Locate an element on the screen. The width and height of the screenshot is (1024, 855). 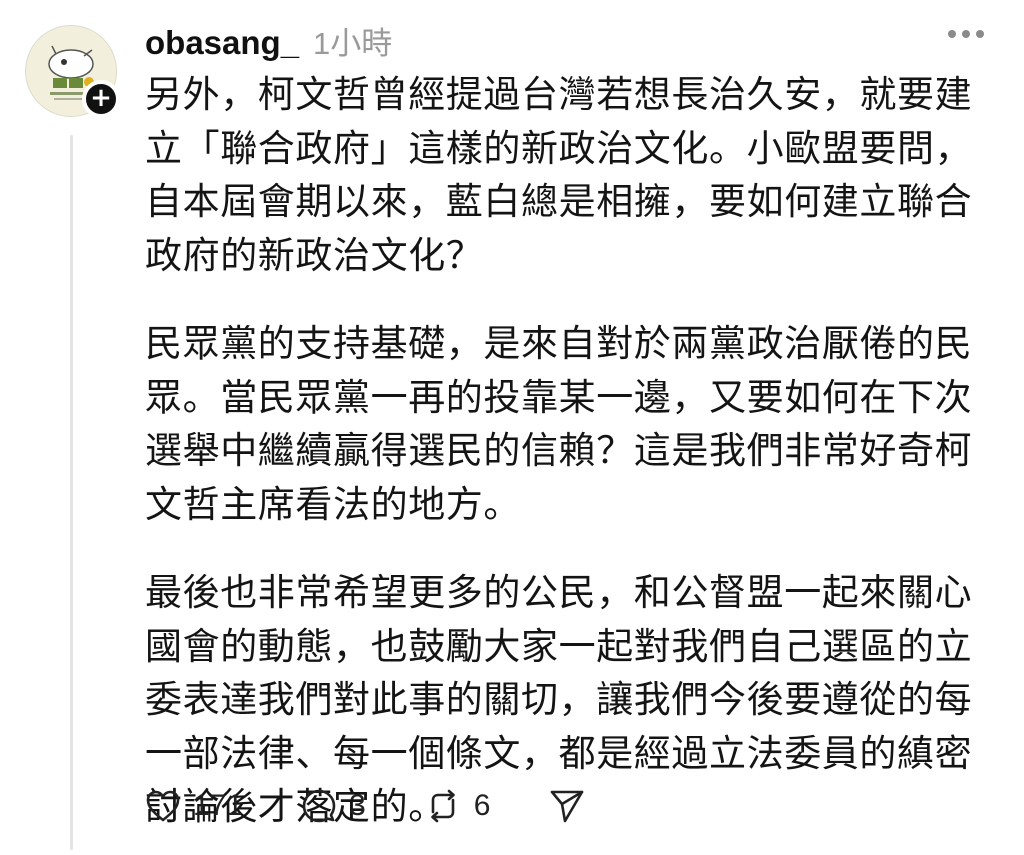
comment-button: 3 is located at coordinates (333, 806).